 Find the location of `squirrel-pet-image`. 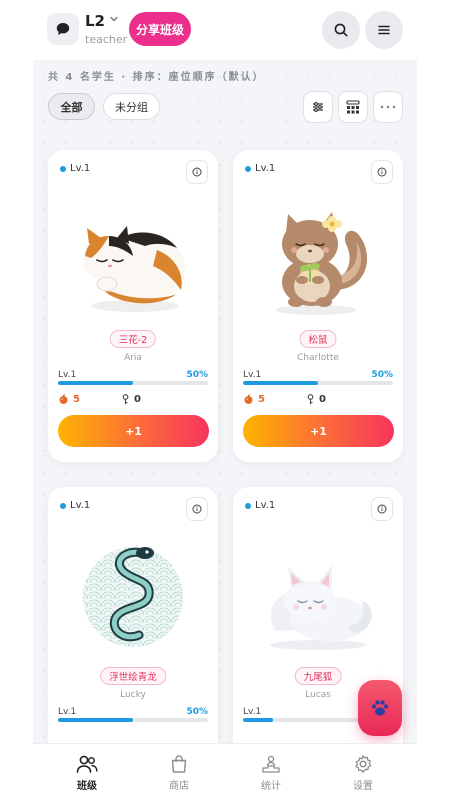

squirrel-pet-image is located at coordinates (322, 263).